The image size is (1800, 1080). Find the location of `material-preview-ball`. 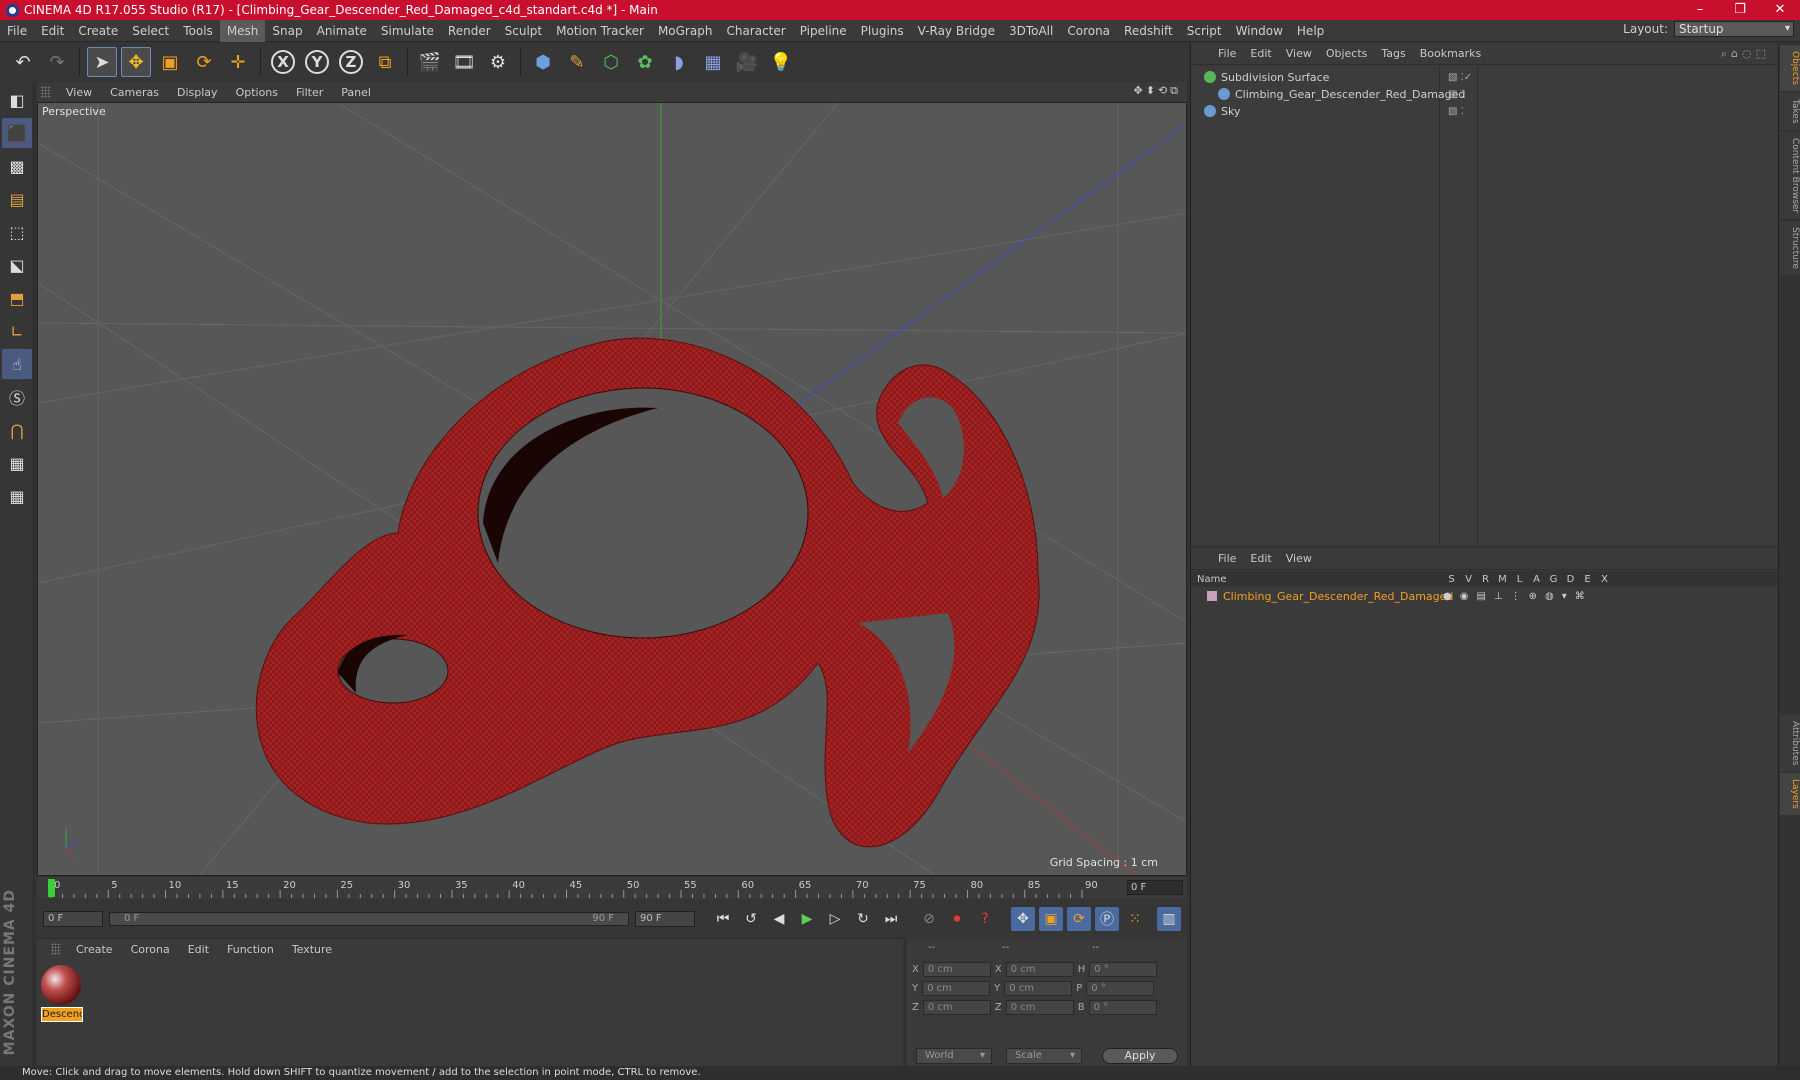

material-preview-ball is located at coordinates (61, 985).